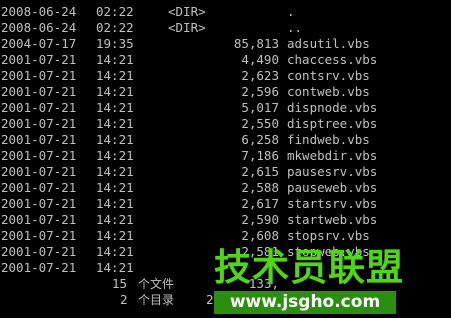 This screenshot has height=318, width=451. What do you see at coordinates (225, 220) in the screenshot?
I see `listing-row: 2001-07-21 14:21 2,590 startweb.vbs` at bounding box center [225, 220].